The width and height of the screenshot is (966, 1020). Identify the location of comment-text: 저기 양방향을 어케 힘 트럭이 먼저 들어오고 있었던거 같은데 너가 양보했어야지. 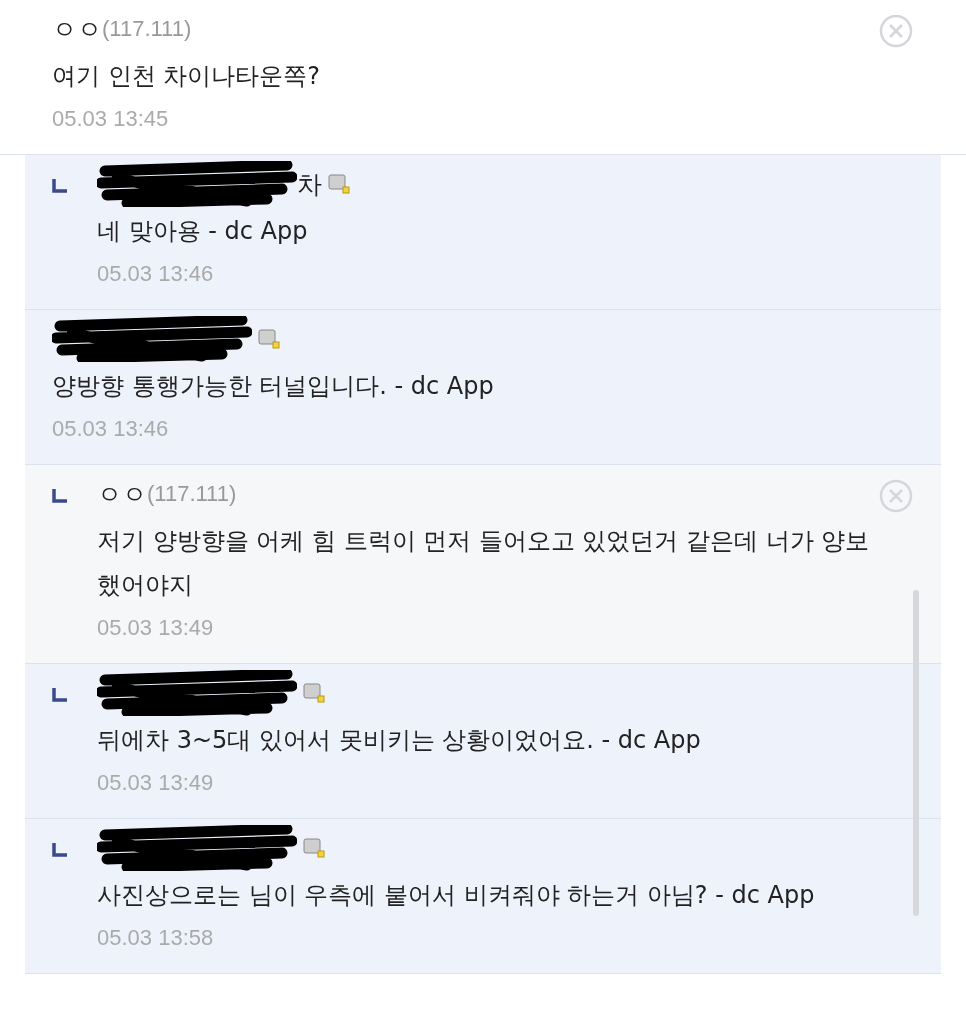
(484, 563).